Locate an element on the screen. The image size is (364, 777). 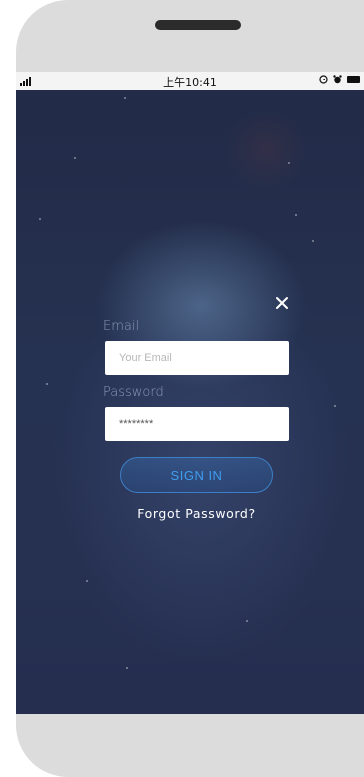
alarm-clock-icon is located at coordinates (337, 79).